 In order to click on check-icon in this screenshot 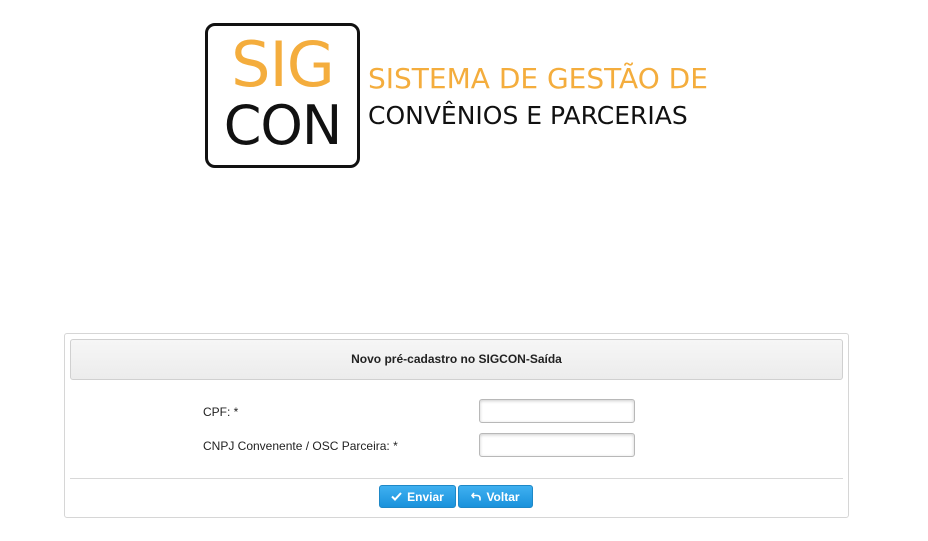, I will do `click(396, 496)`.